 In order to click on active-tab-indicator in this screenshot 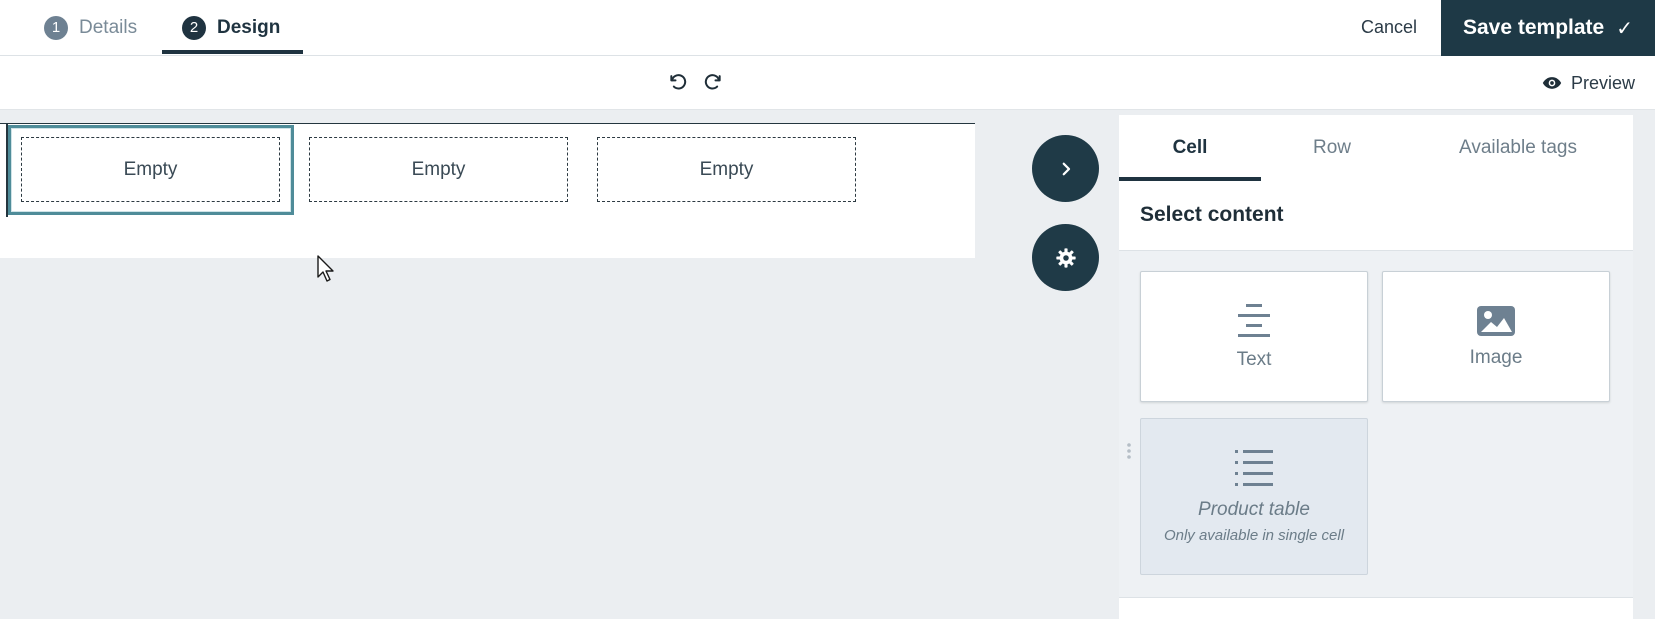, I will do `click(1190, 179)`.